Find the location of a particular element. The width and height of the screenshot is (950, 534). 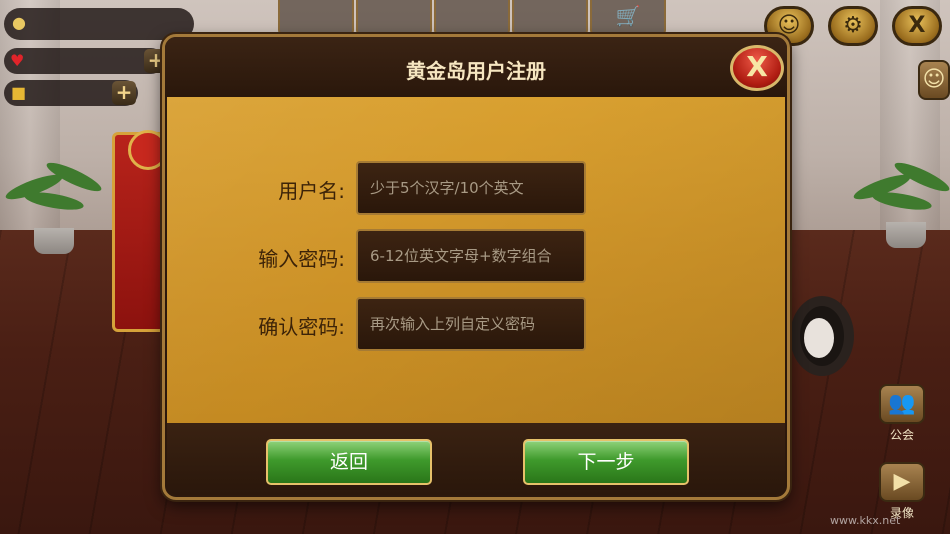

player-name-bar: ● is located at coordinates (99, 24).